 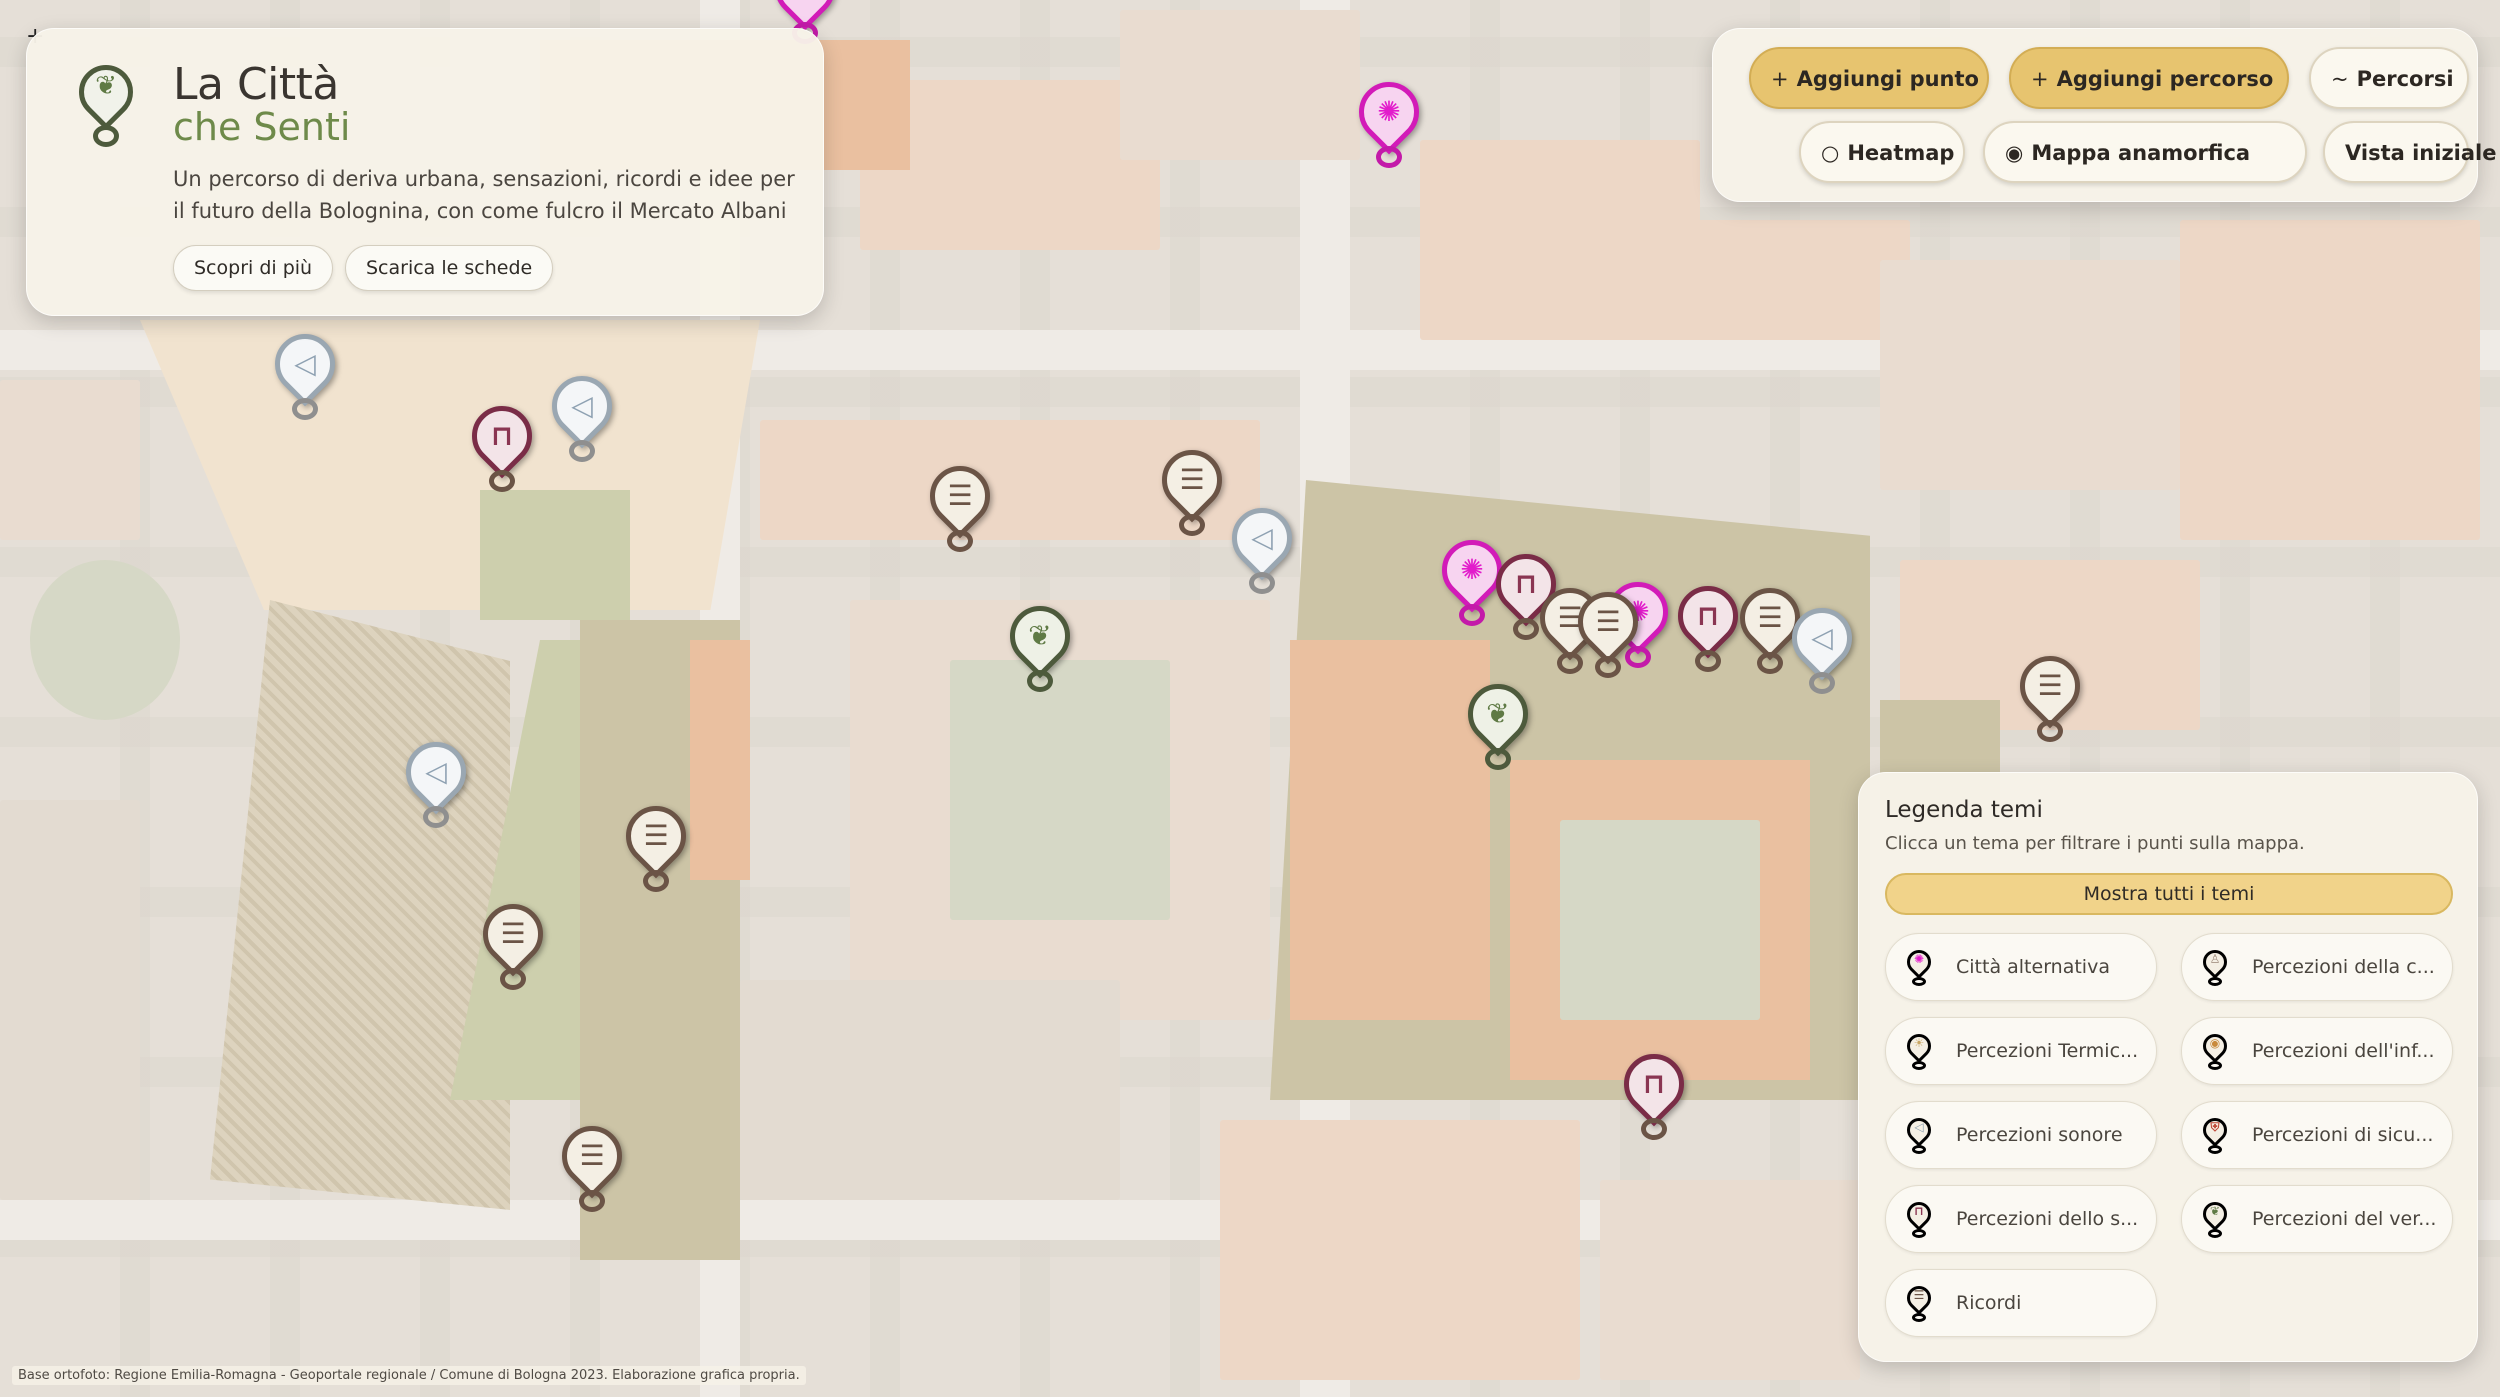 I want to click on add-route-button: + Aggiungi percorso, so click(x=2149, y=78).